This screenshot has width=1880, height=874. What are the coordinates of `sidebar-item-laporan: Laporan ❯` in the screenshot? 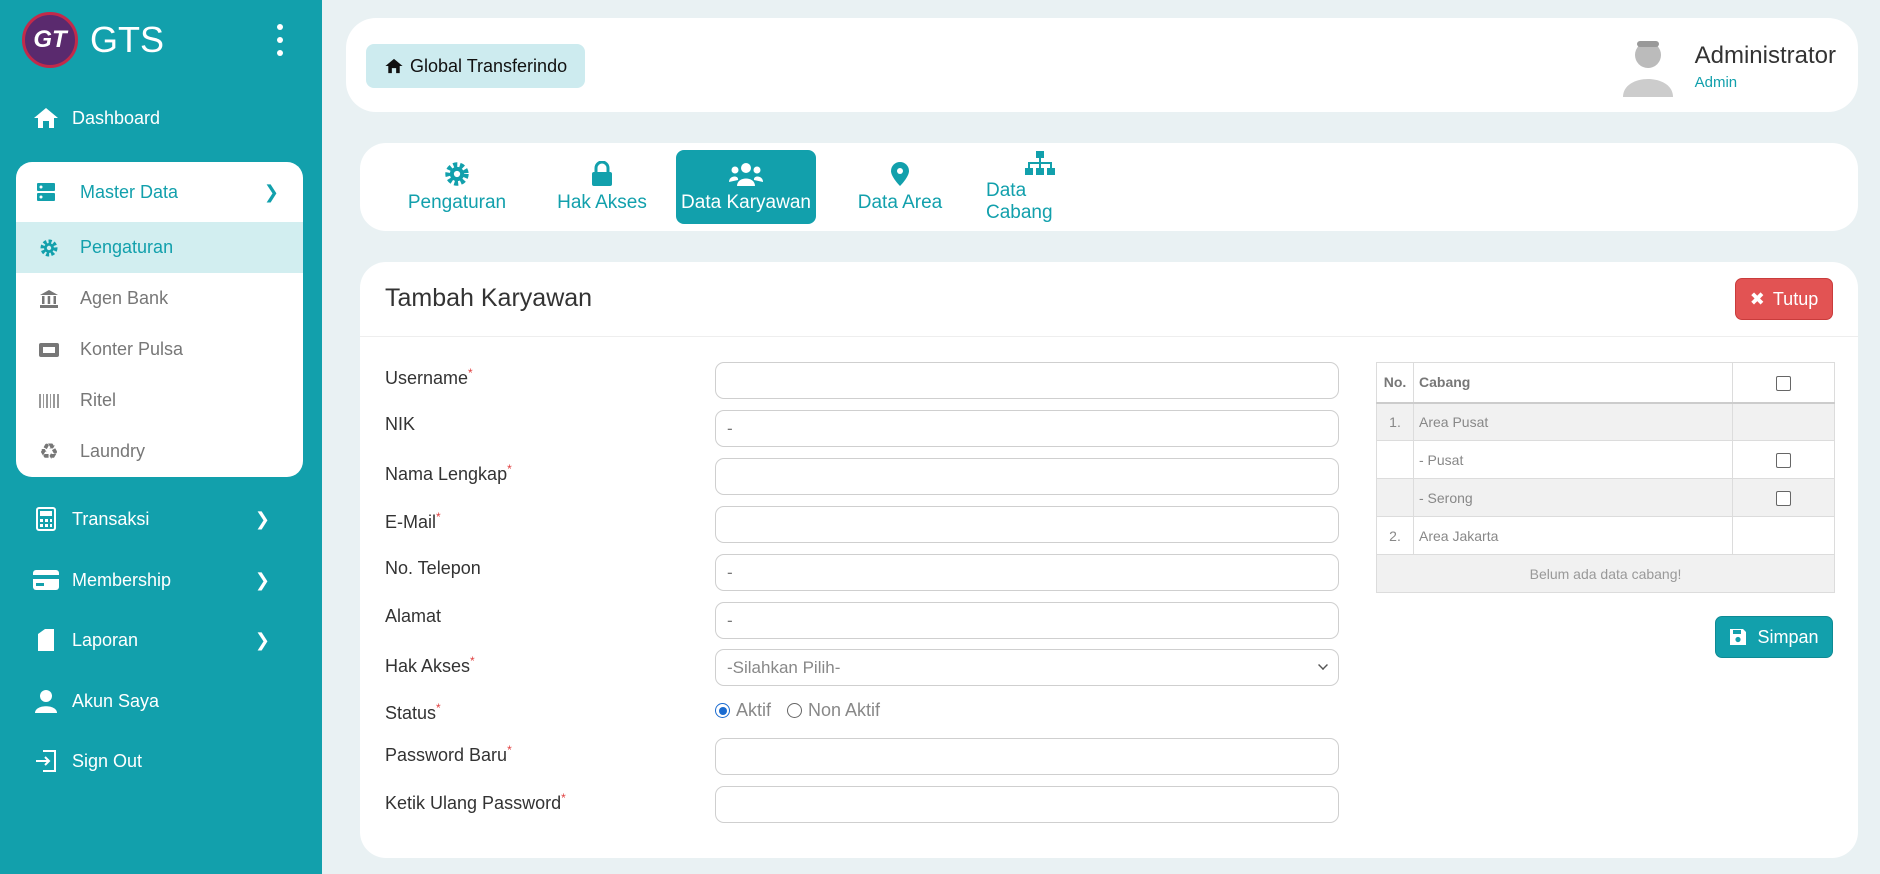 It's located at (161, 640).